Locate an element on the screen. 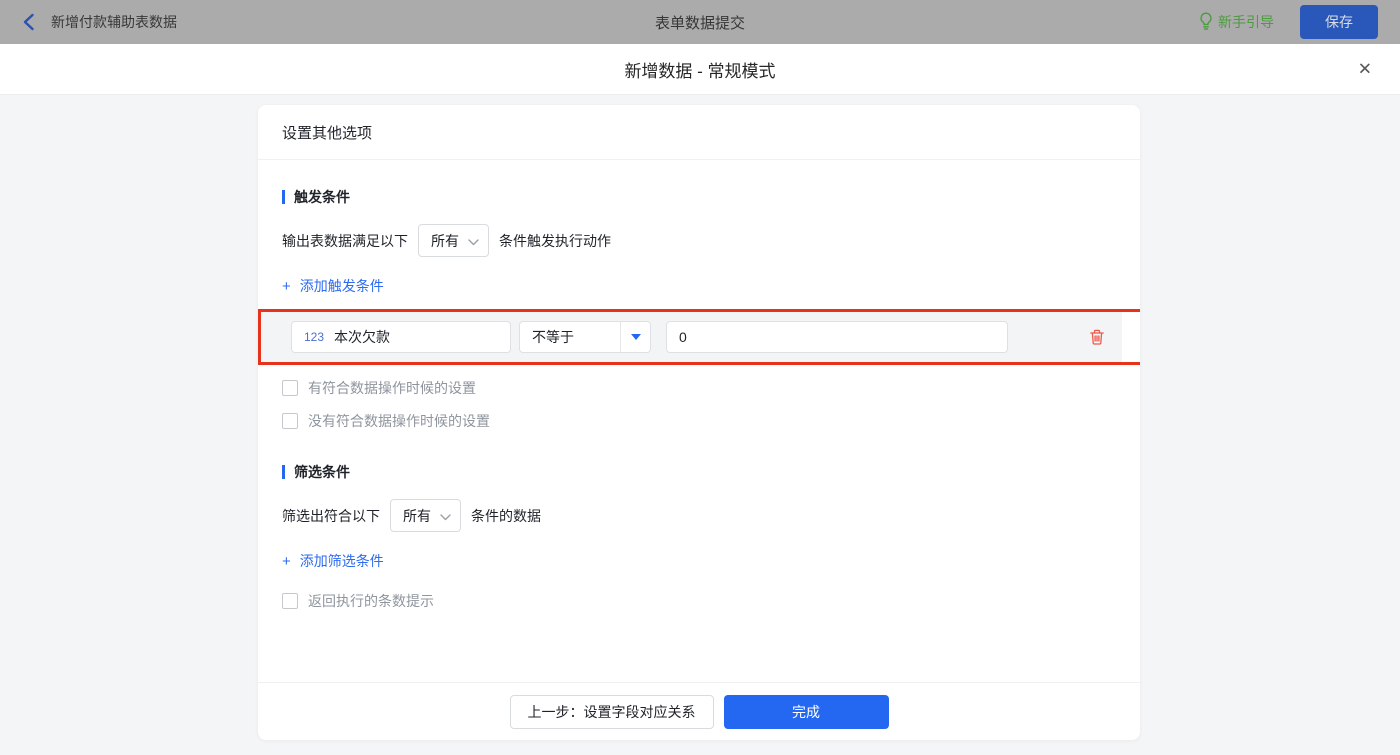 This screenshot has width=1400, height=755. count-tip-row: 返回执行的条数提示 is located at coordinates (699, 601).